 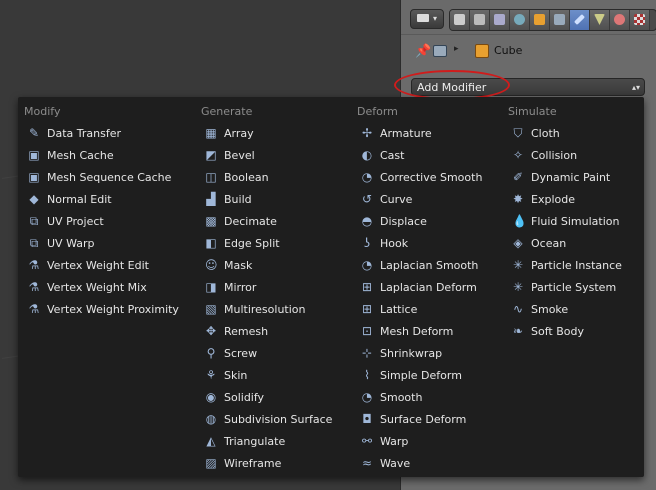 I want to click on menu-item-warp: ⚯ Warp, so click(x=426, y=442).